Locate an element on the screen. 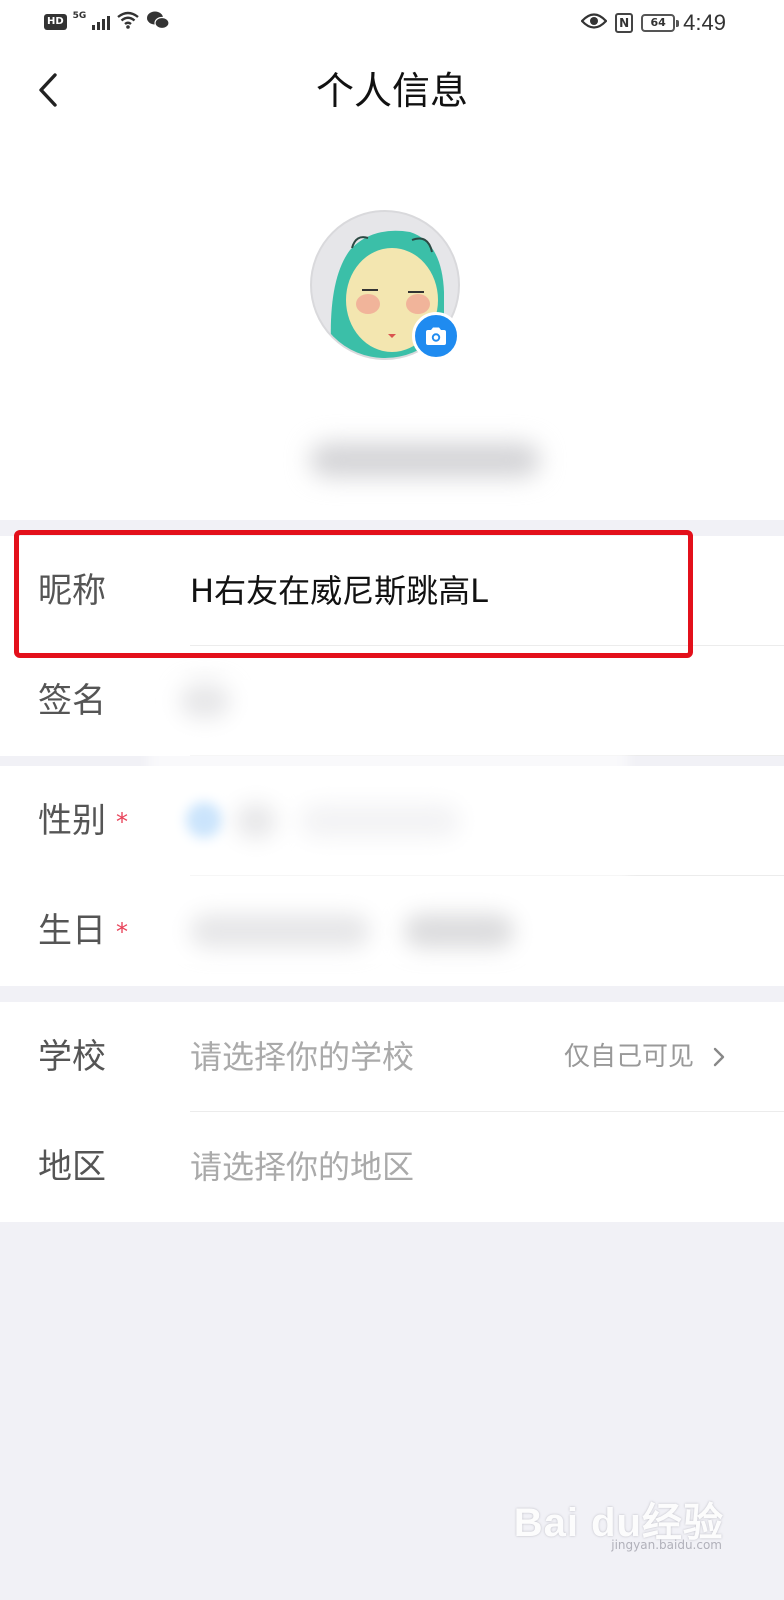 Image resolution: width=784 pixels, height=1600 pixels. page-title: 个人信息 is located at coordinates (391, 91).